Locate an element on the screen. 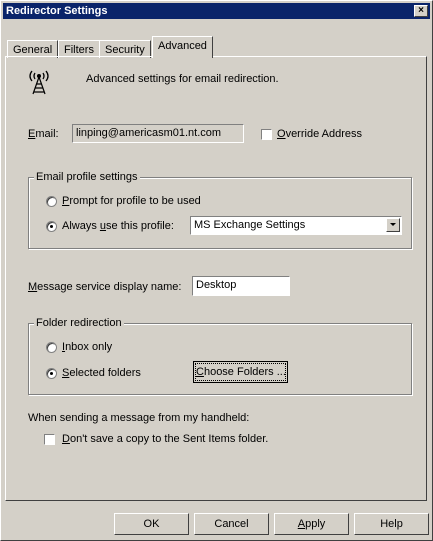 The width and height of the screenshot is (433, 541). email-label: Email: is located at coordinates (43, 134).